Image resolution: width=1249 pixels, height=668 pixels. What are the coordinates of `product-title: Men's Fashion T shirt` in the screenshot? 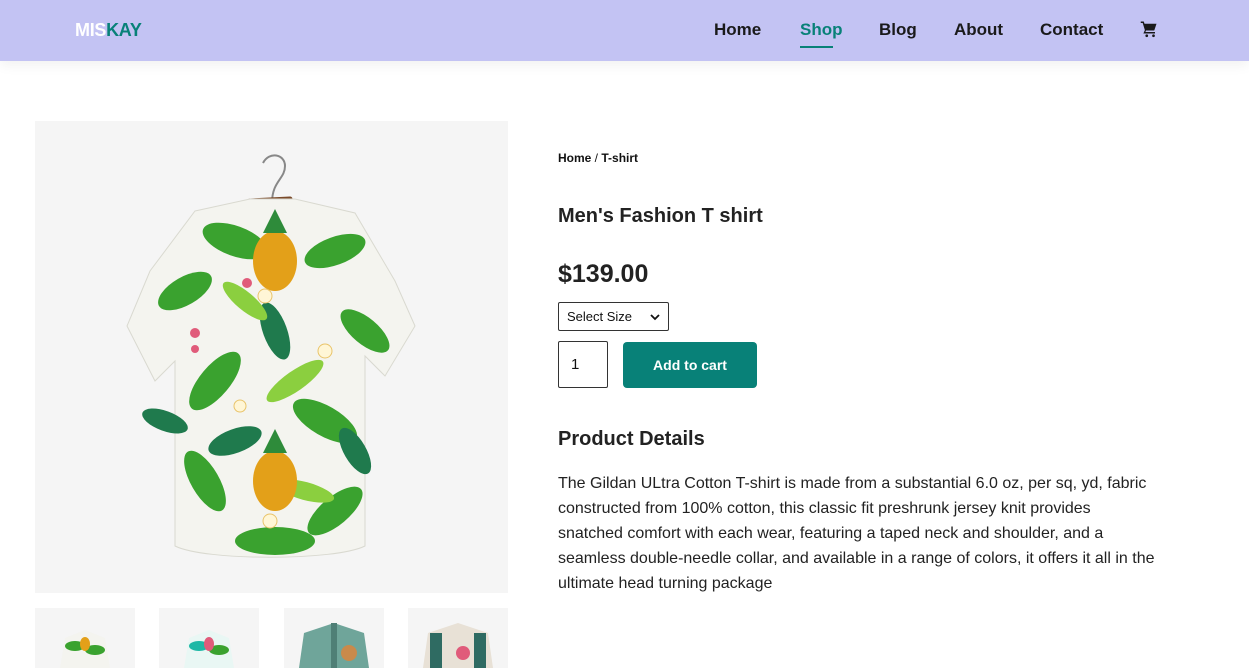 It's located at (660, 216).